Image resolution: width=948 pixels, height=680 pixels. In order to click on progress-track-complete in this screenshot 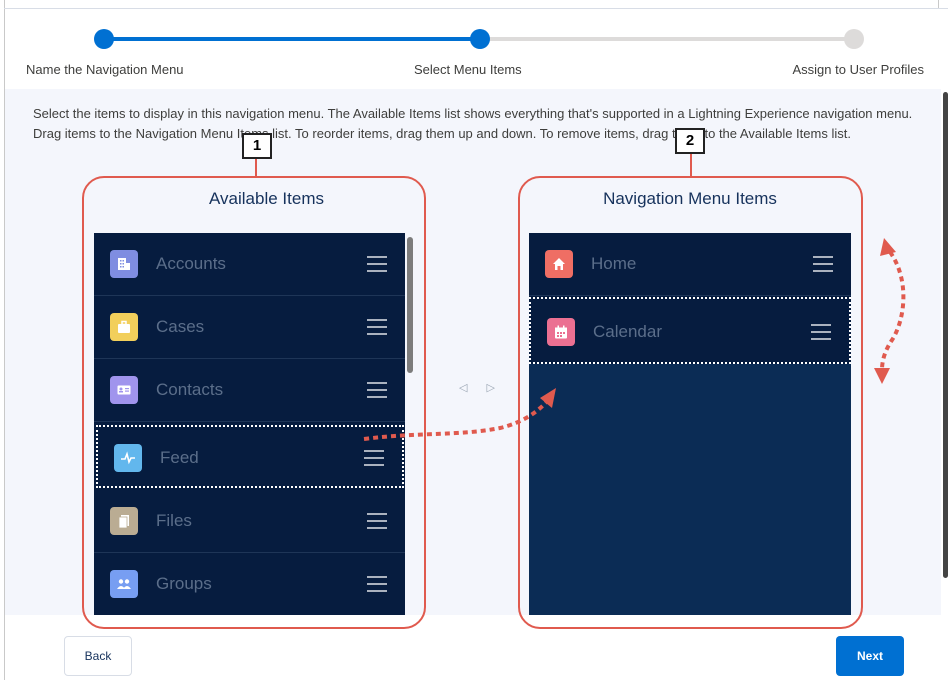, I will do `click(292, 39)`.